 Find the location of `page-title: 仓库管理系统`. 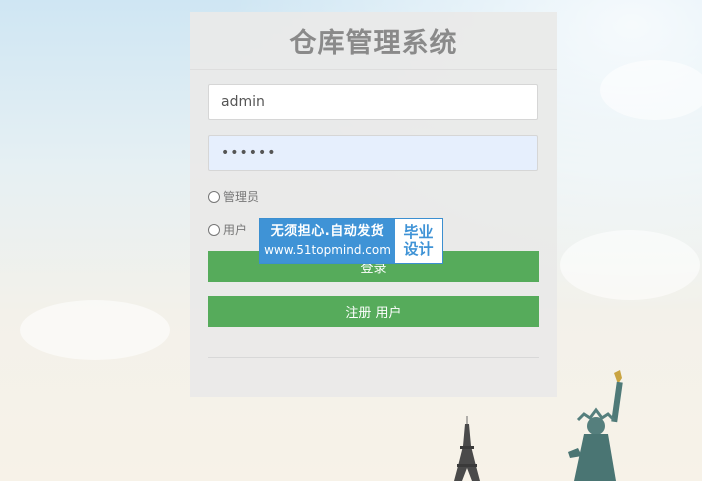

page-title: 仓库管理系统 is located at coordinates (373, 43).